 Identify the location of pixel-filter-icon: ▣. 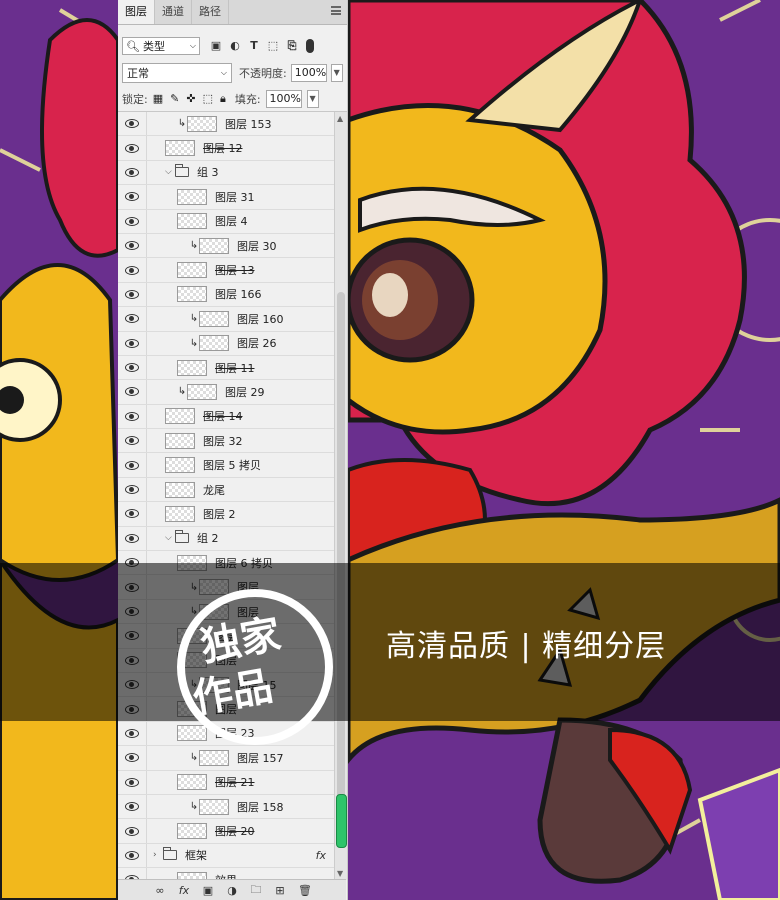
(216, 46).